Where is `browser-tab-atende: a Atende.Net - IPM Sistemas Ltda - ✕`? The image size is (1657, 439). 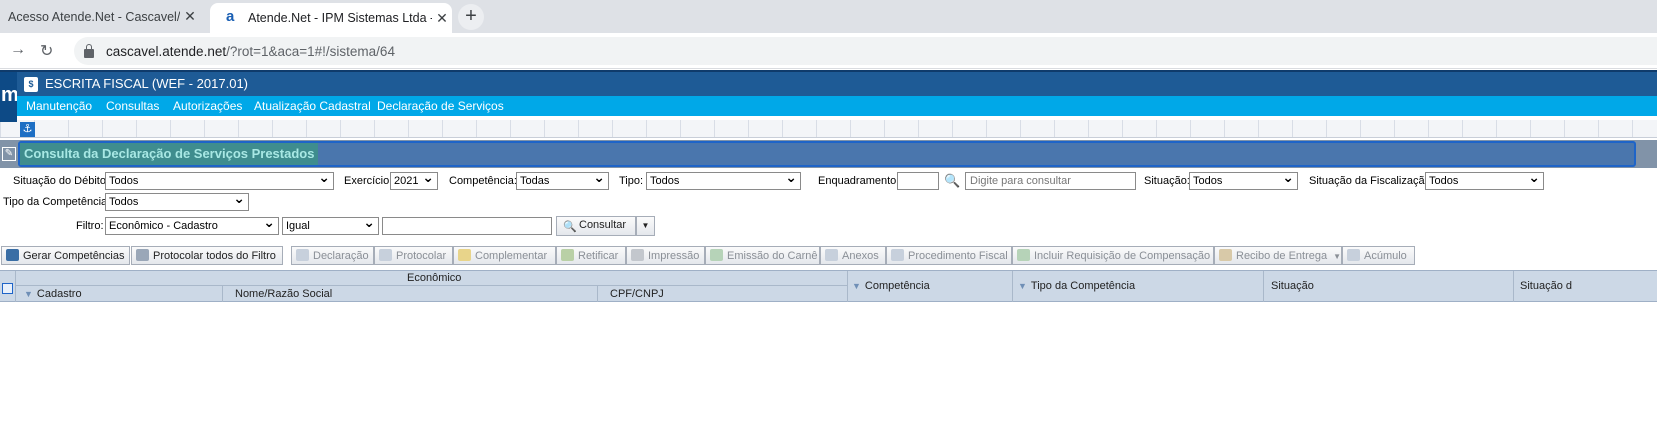 browser-tab-atende: a Atende.Net - IPM Sistemas Ltda - ✕ is located at coordinates (331, 18).